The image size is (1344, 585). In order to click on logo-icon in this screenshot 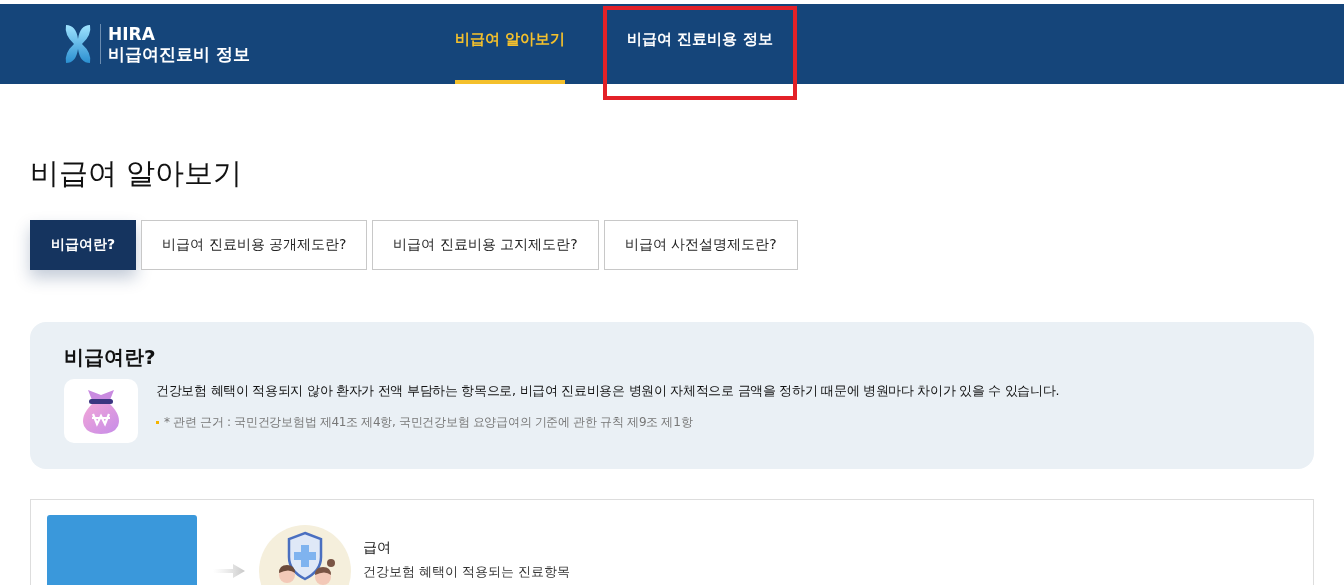, I will do `click(78, 44)`.